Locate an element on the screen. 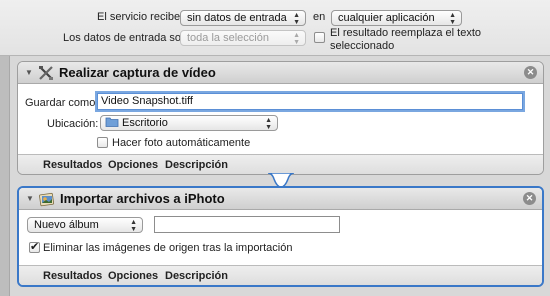  delete-originals-checkbox is located at coordinates (34, 246).